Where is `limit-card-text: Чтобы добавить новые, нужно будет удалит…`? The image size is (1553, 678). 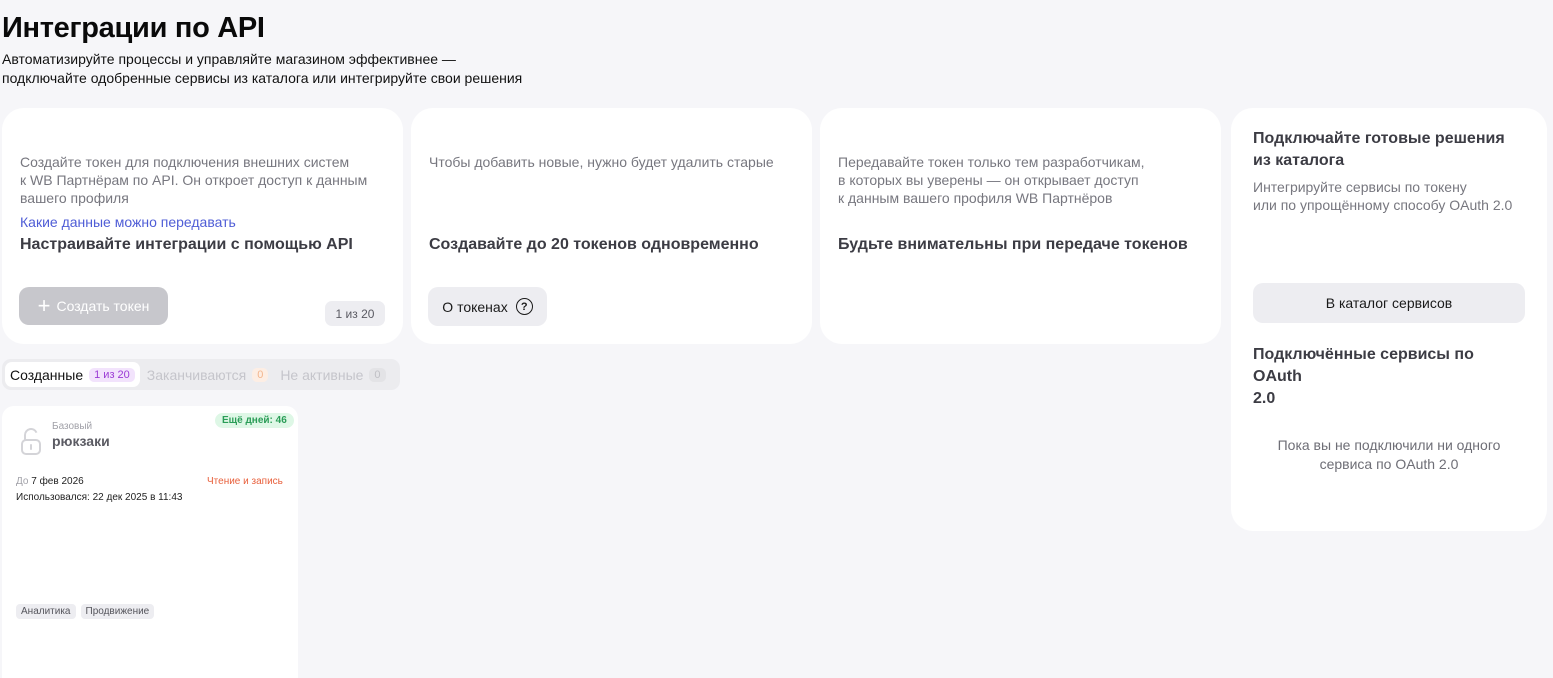
limit-card-text: Чтобы добавить новые, нужно будет удалит… is located at coordinates (601, 162).